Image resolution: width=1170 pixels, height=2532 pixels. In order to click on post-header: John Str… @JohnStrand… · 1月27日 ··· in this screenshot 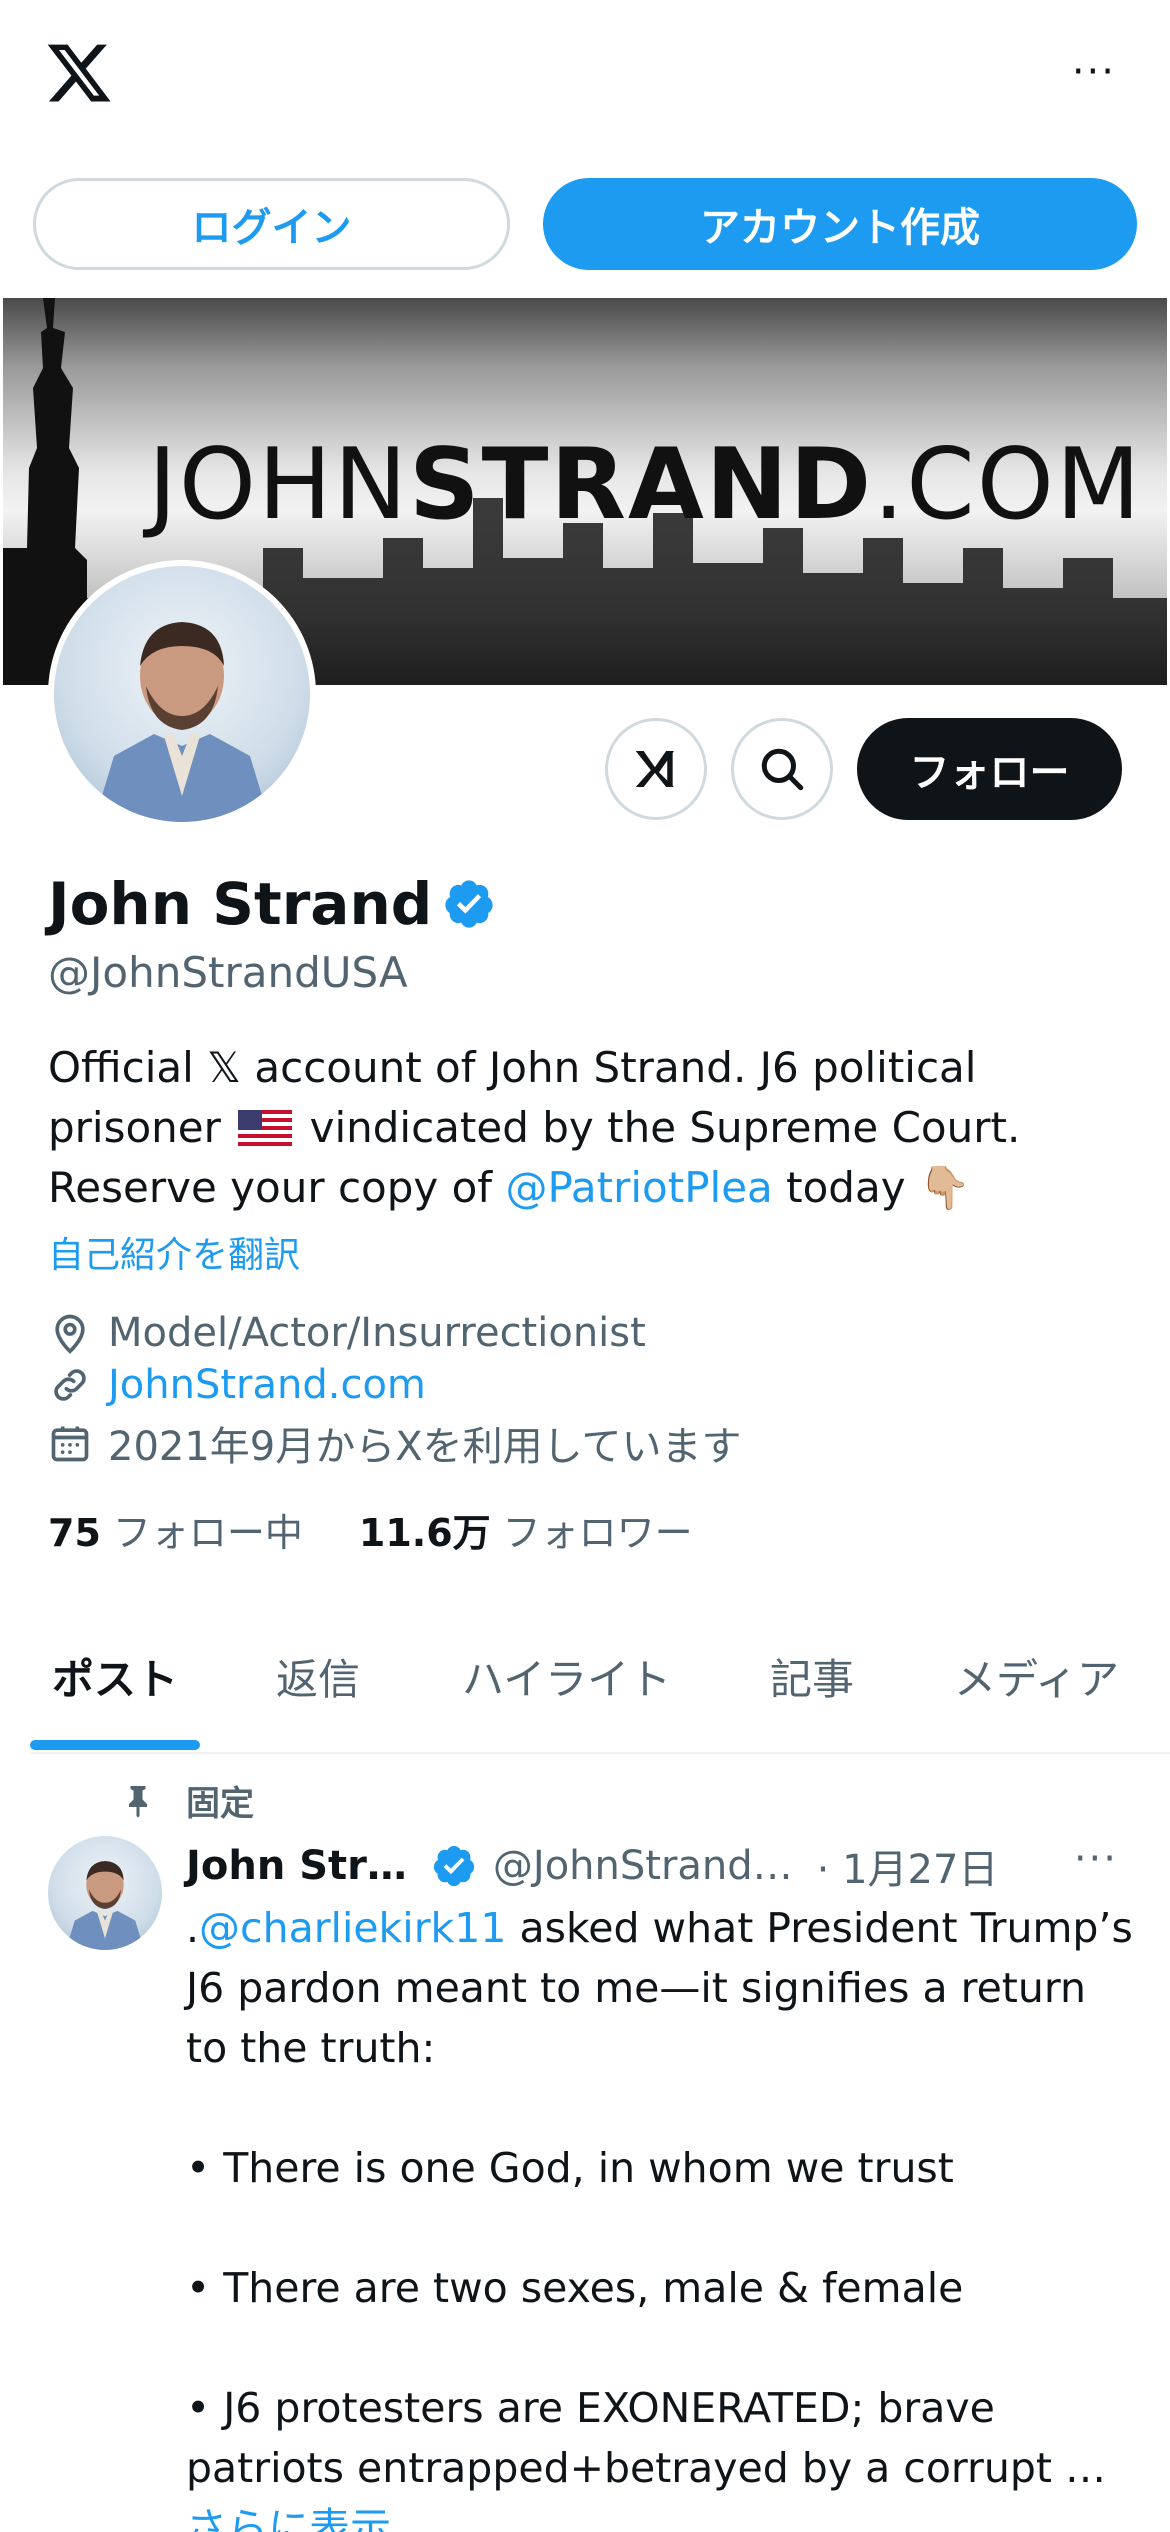, I will do `click(666, 1866)`.